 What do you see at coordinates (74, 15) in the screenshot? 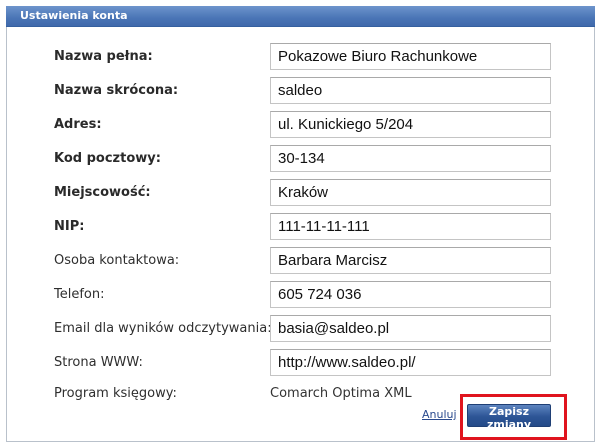
I see `panel-title: Ustawienia konta` at bounding box center [74, 15].